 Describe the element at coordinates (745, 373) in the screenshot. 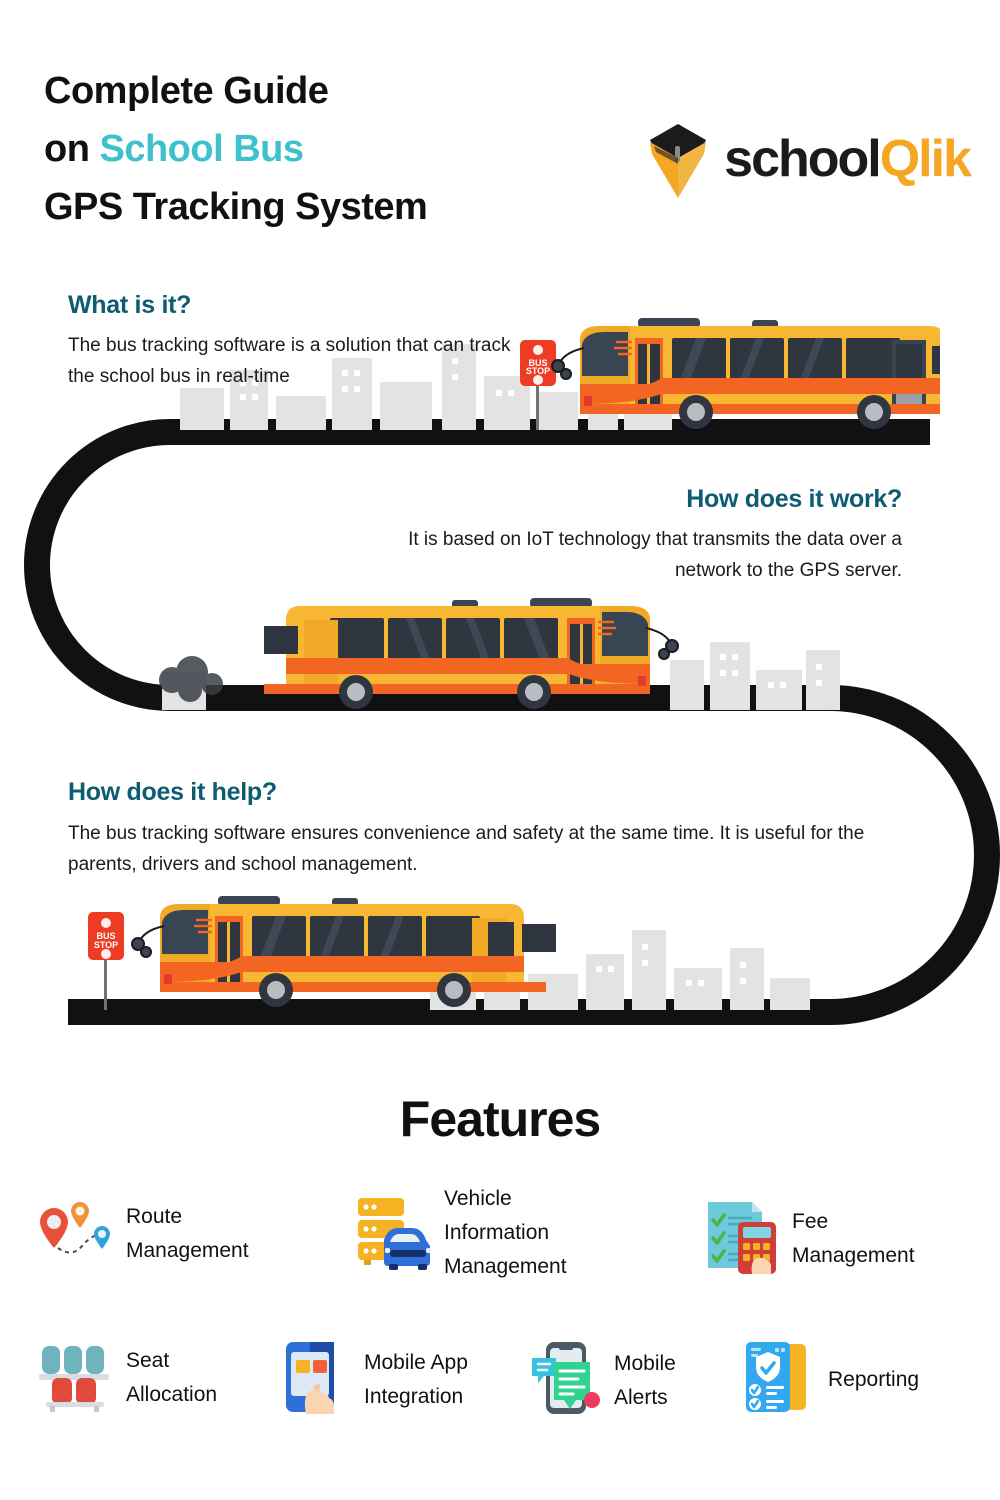

I see `bus-top` at that location.